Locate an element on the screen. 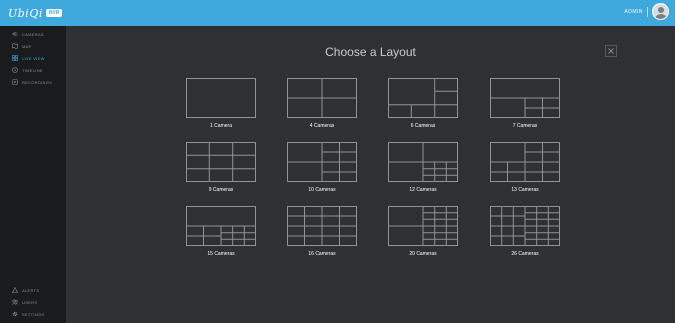  sidebar-item-settings: SETTINGS is located at coordinates (33, 314).